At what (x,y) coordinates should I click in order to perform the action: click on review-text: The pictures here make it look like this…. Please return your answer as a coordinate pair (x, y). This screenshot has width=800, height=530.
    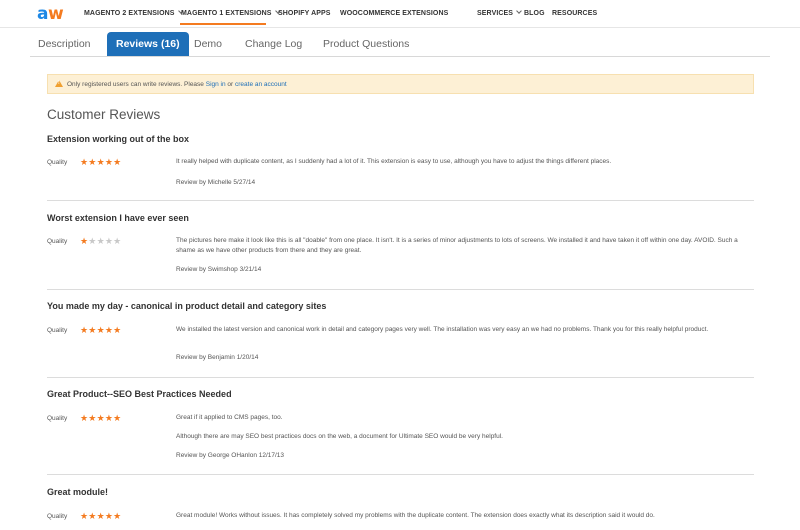
    Looking at the image, I should click on (457, 245).